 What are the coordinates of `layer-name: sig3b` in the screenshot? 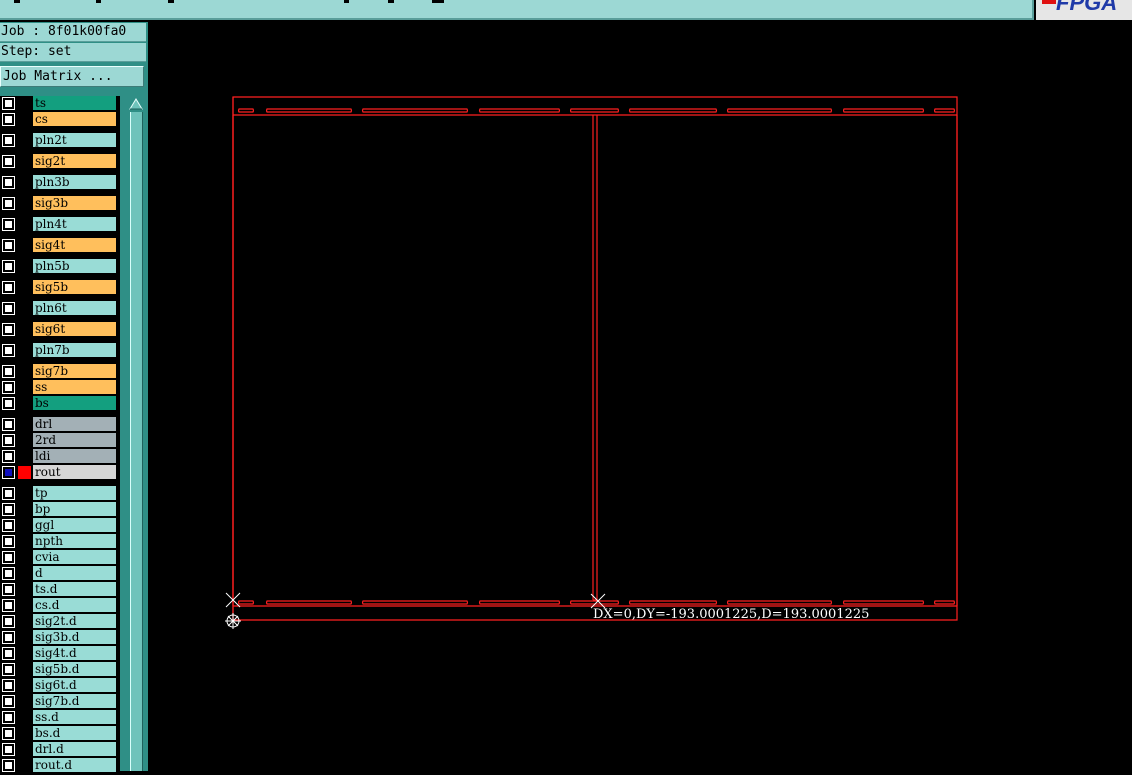 It's located at (74, 203).